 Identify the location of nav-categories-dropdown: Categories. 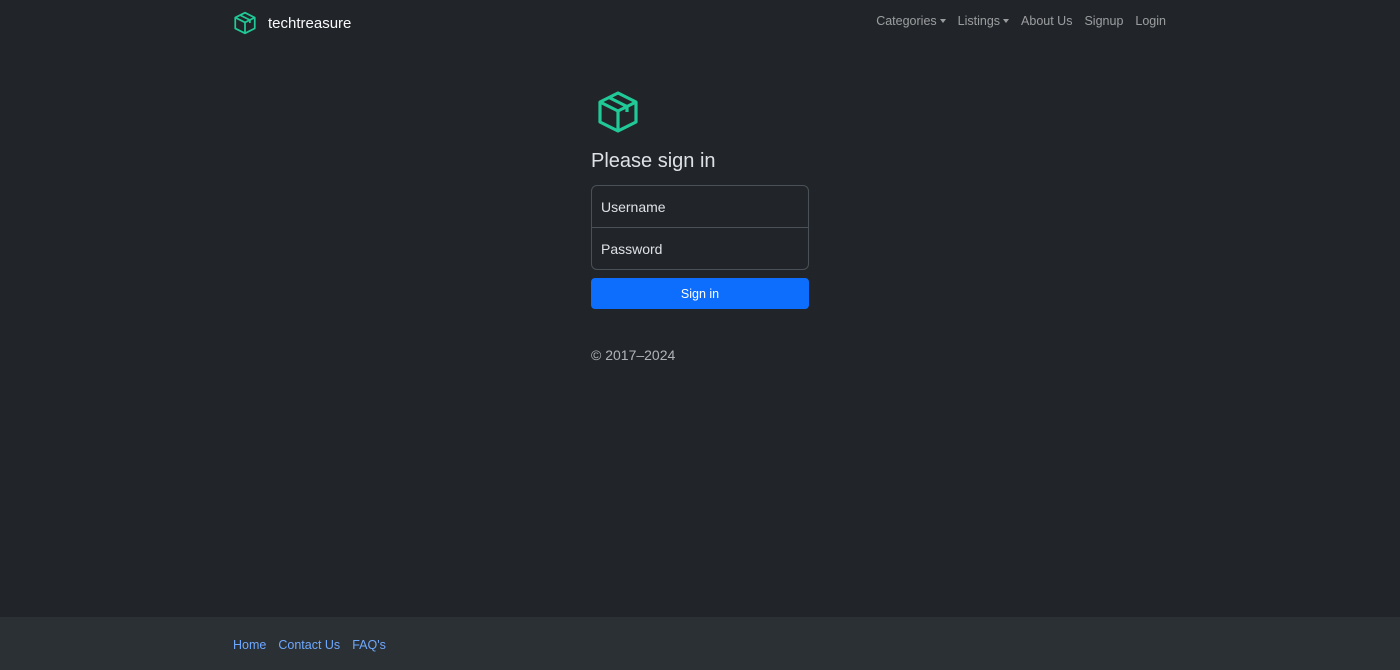
(911, 21).